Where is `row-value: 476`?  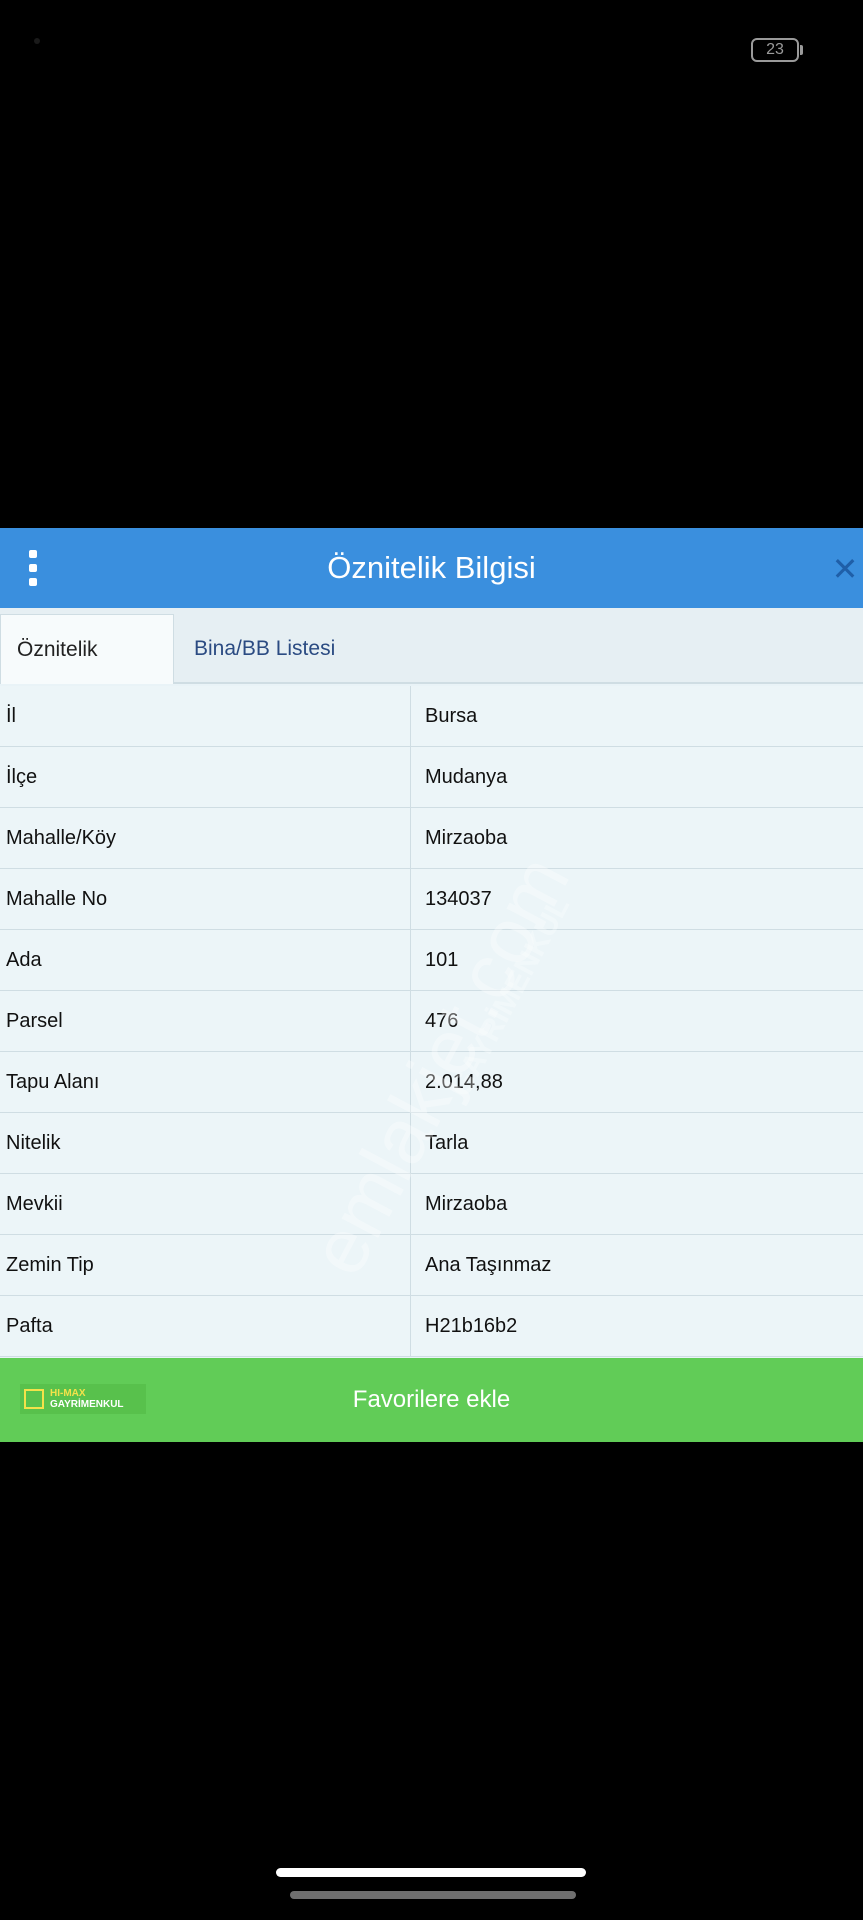
row-value: 476 is located at coordinates (442, 1021).